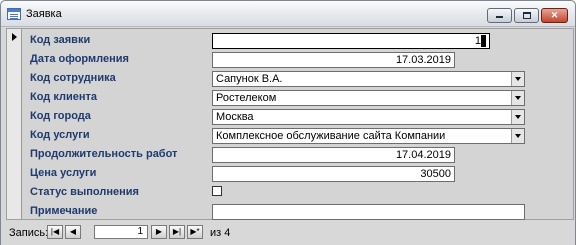  I want to click on client-label: Код клиента, so click(63, 97).